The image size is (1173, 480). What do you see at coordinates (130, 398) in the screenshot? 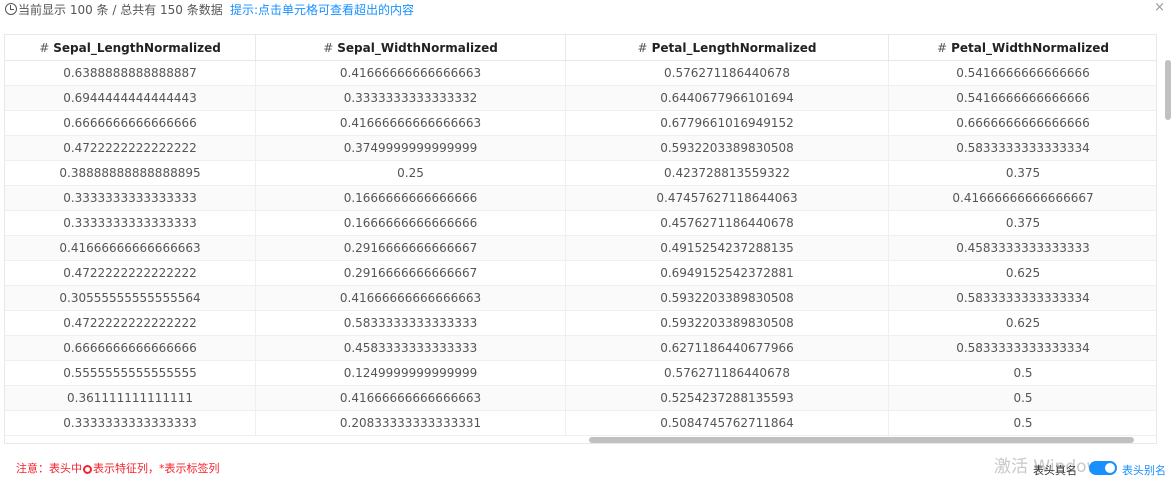
I see `table-cell: 0.361111111111111` at bounding box center [130, 398].